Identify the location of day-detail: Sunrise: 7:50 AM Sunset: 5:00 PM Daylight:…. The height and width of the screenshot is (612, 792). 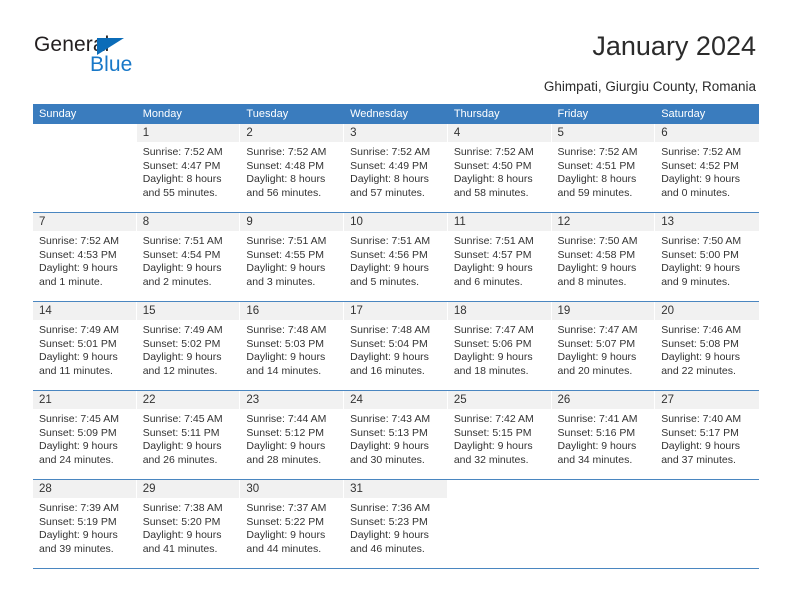
(707, 260).